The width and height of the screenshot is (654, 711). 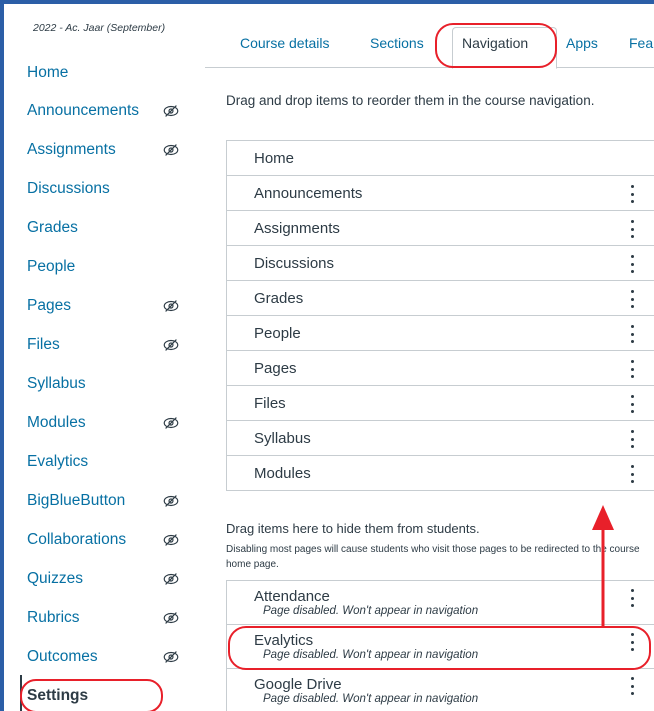 I want to click on nav-row-home: Home, so click(x=440, y=158).